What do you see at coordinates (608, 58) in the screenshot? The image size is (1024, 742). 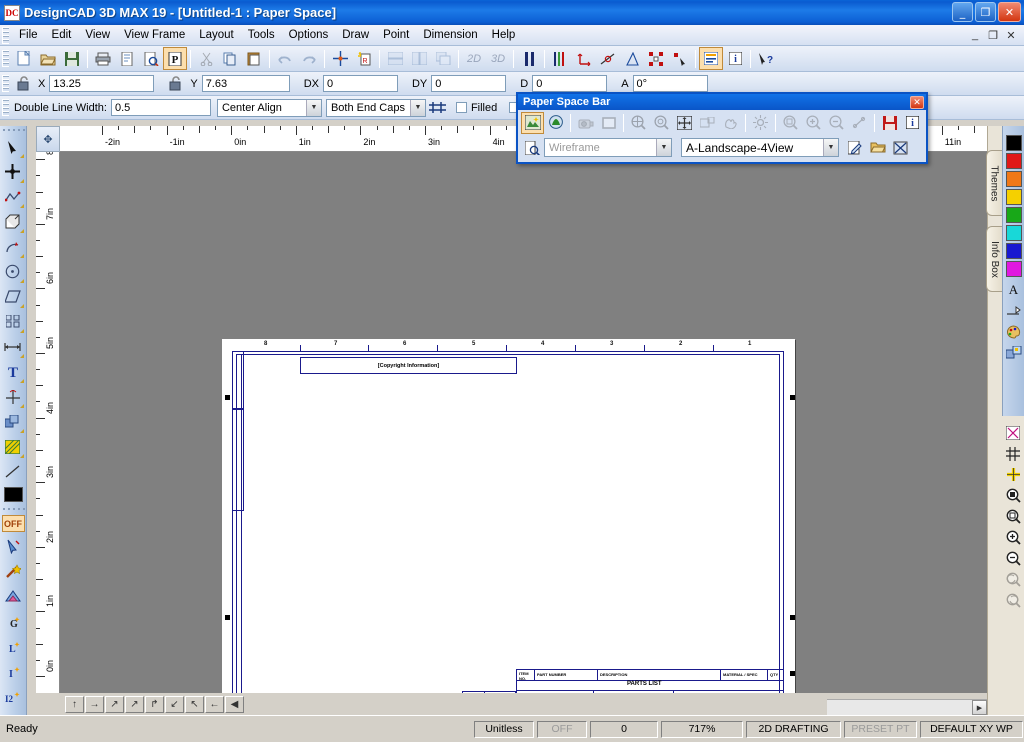 I see `snap-line-icon` at bounding box center [608, 58].